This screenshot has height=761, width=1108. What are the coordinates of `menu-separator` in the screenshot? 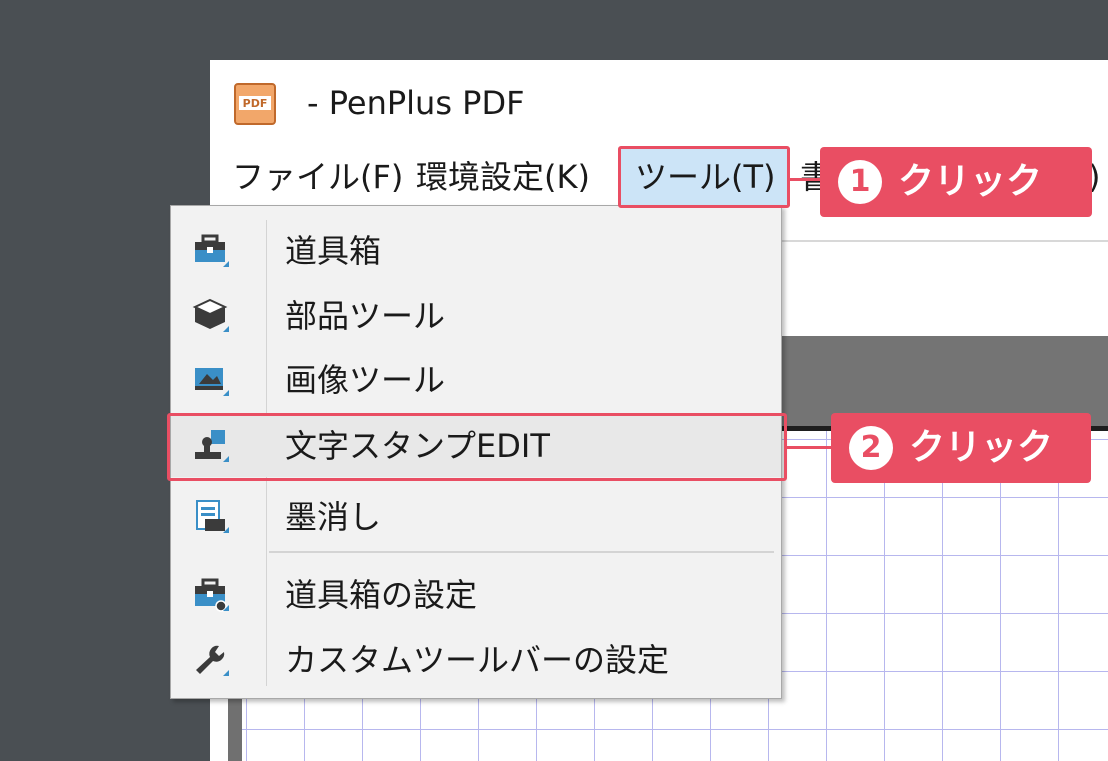 It's located at (521, 552).